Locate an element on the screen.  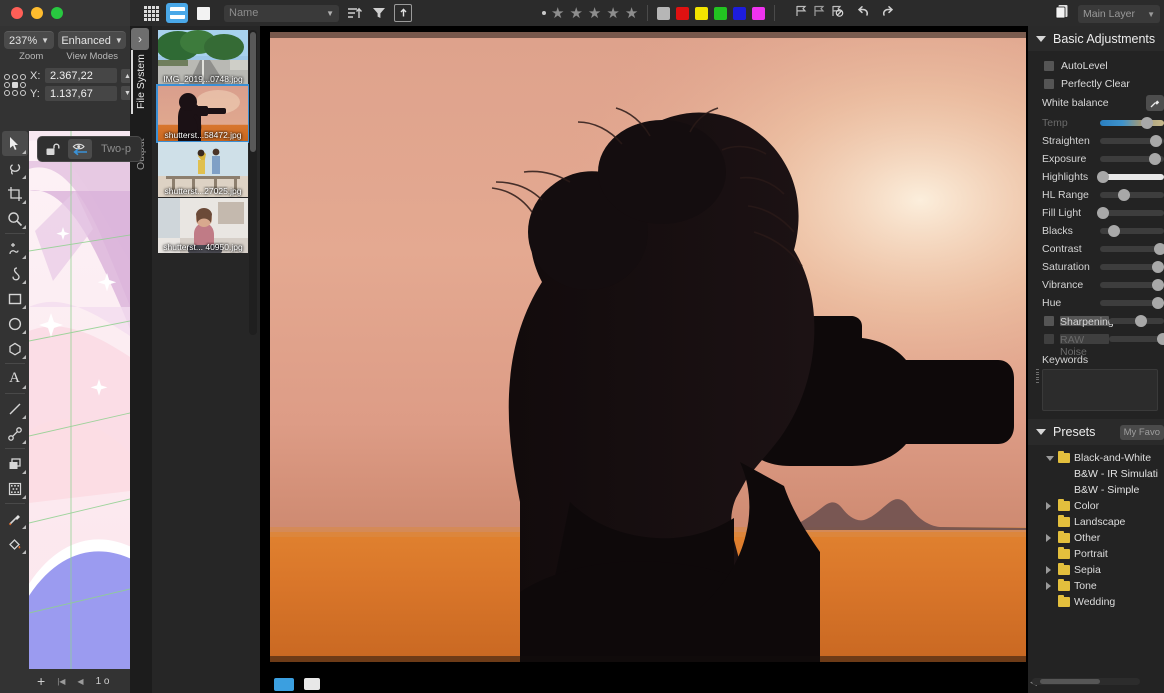
zoom-tool is located at coordinates (15, 218).